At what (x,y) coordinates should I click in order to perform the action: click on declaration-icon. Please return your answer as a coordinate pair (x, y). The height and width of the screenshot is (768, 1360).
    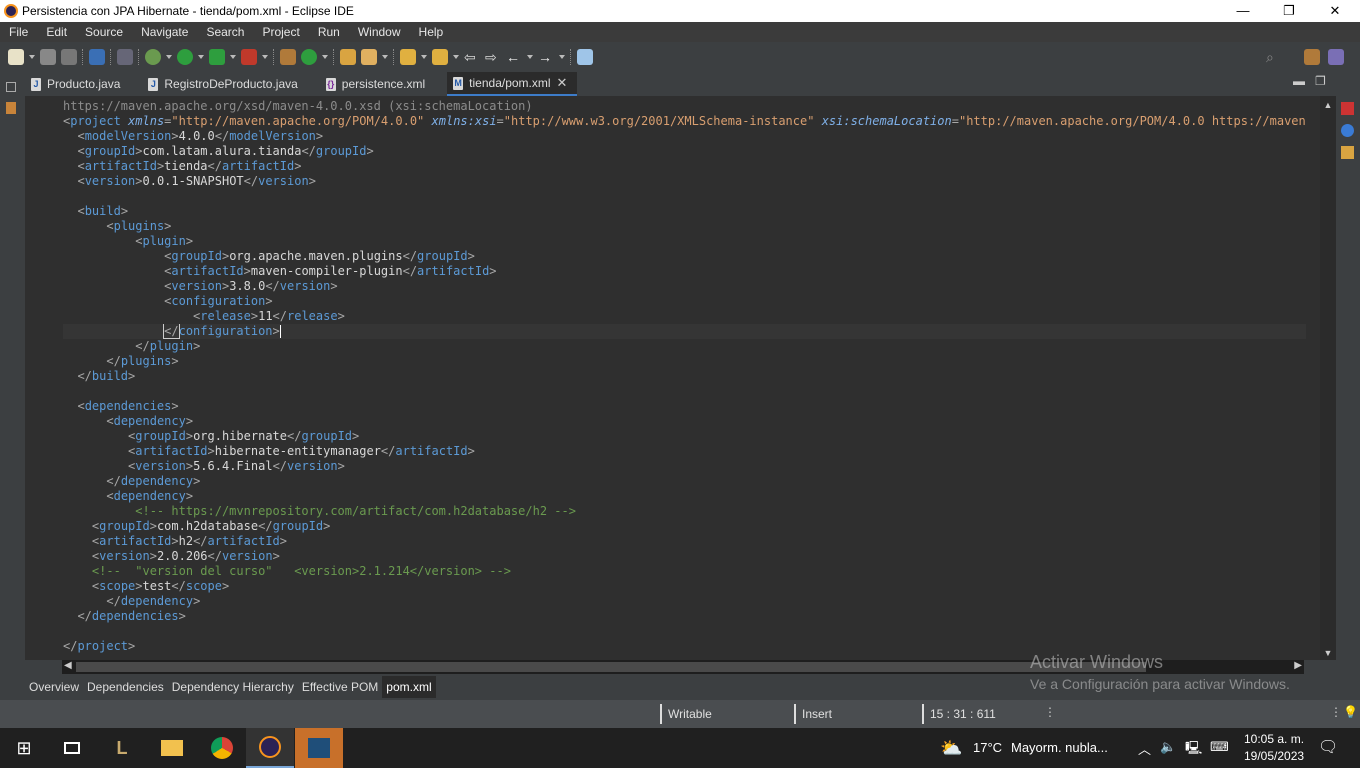
    Looking at the image, I should click on (1347, 152).